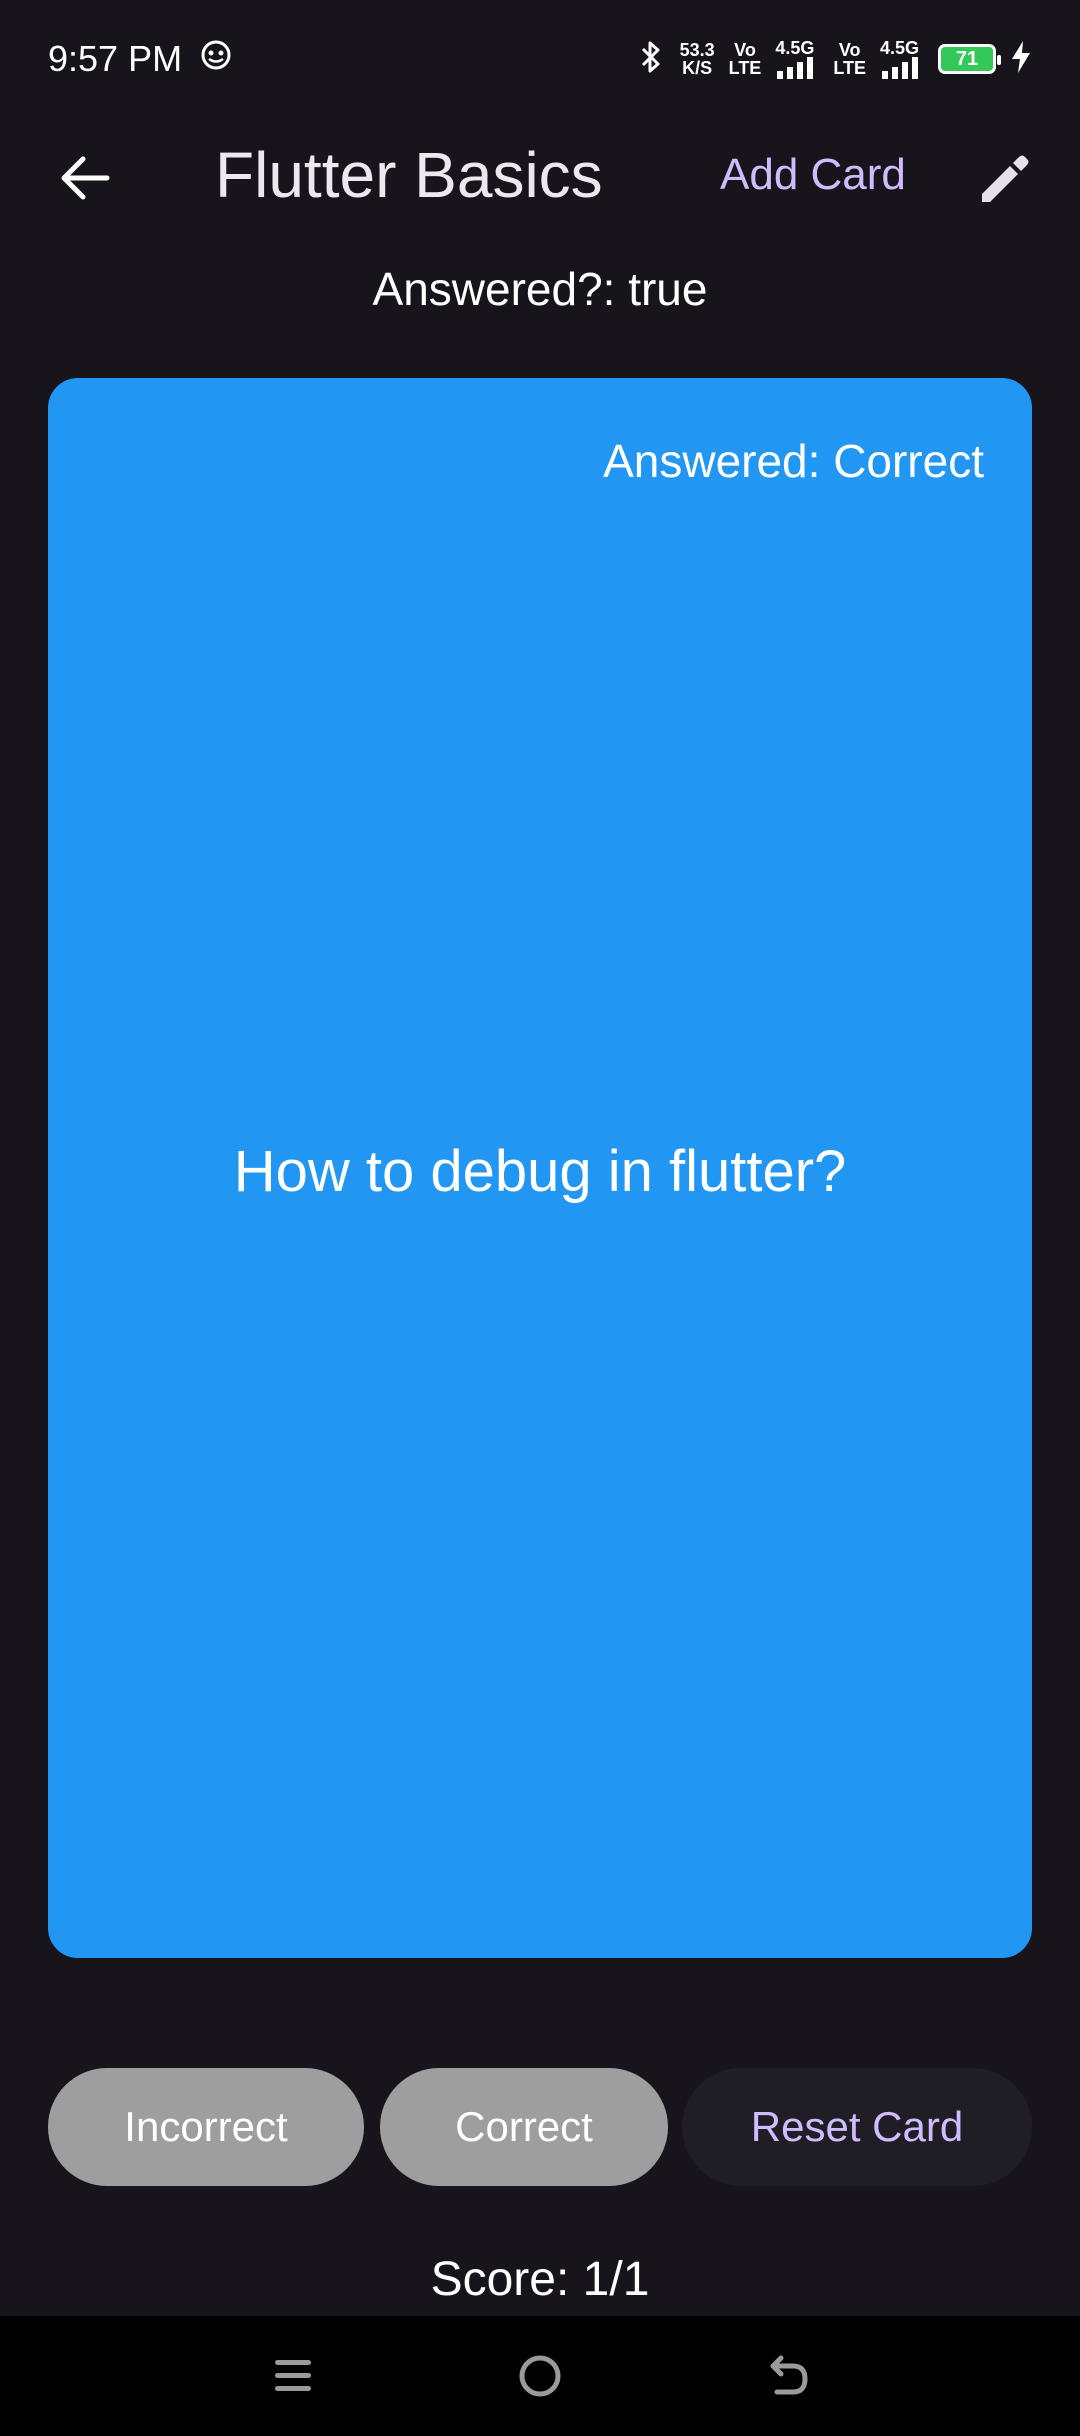  What do you see at coordinates (849, 50) in the screenshot?
I see `volte-top-2: Vo` at bounding box center [849, 50].